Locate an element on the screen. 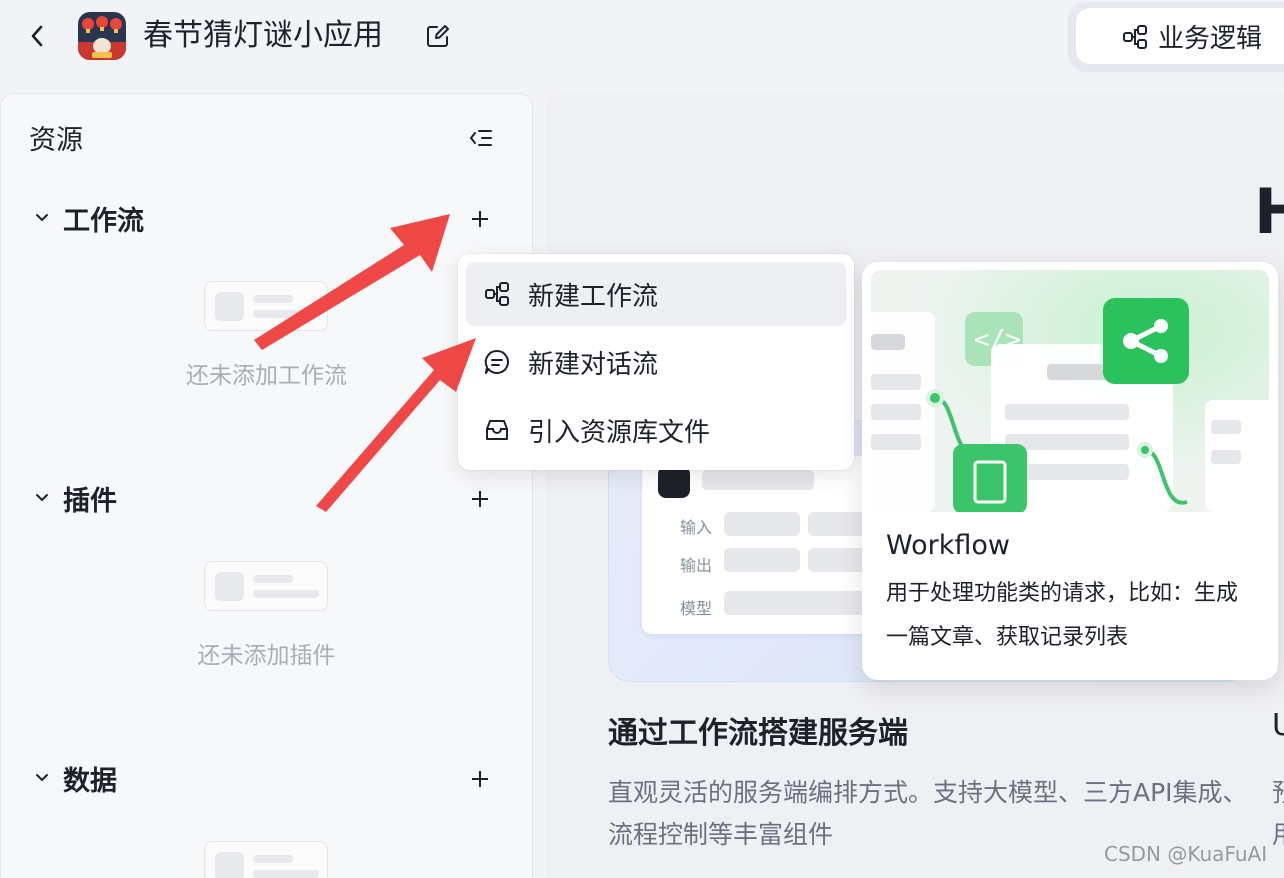 The height and width of the screenshot is (878, 1284). add-workflow-button is located at coordinates (480, 219).